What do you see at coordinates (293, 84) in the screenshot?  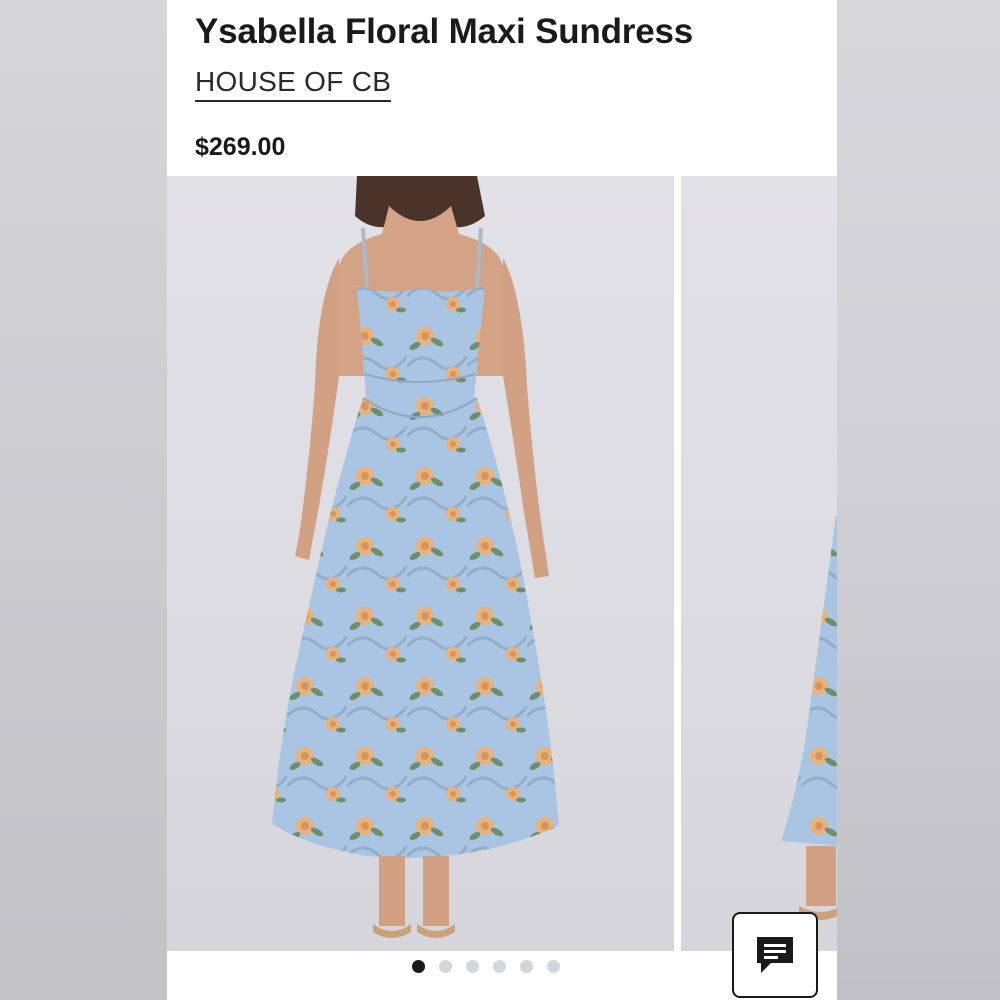 I see `brand-link: HOUSE OF CB` at bounding box center [293, 84].